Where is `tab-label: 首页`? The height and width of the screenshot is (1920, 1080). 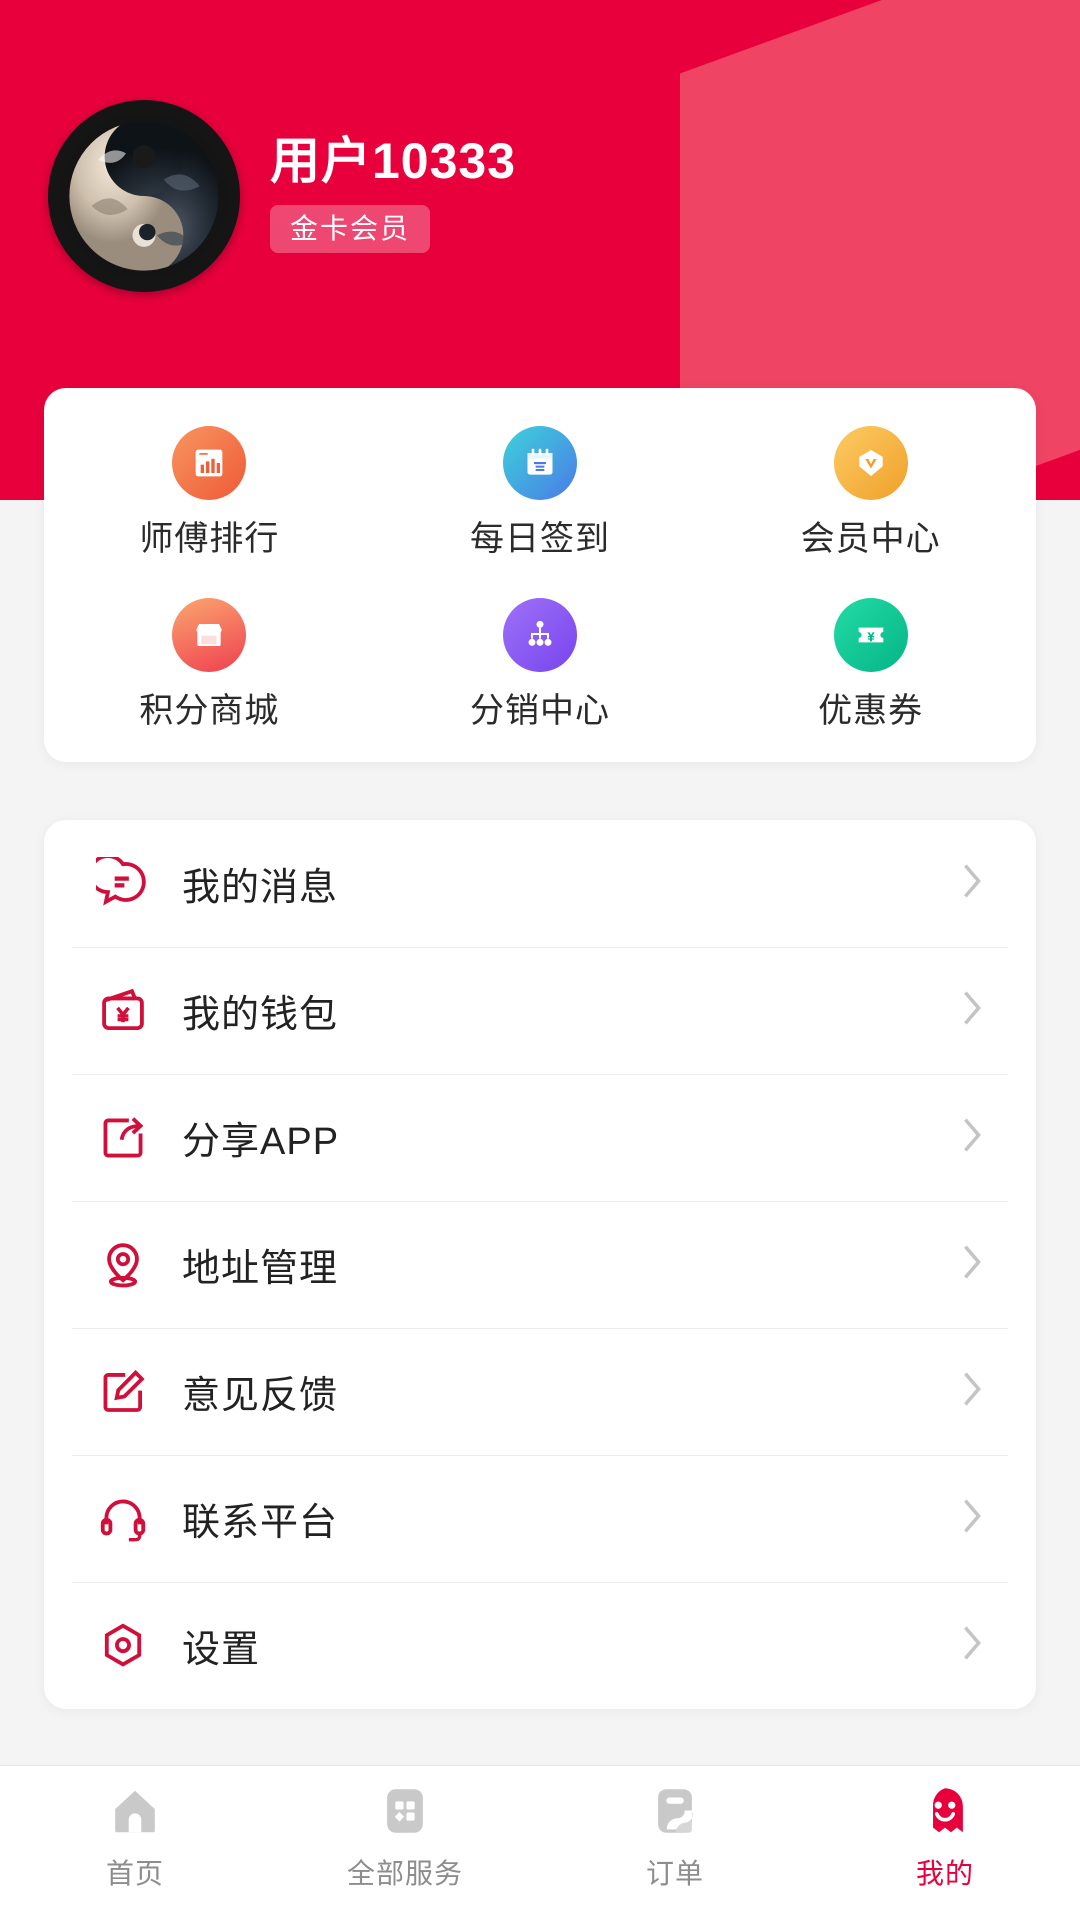
tab-label: 首页 is located at coordinates (134, 1873).